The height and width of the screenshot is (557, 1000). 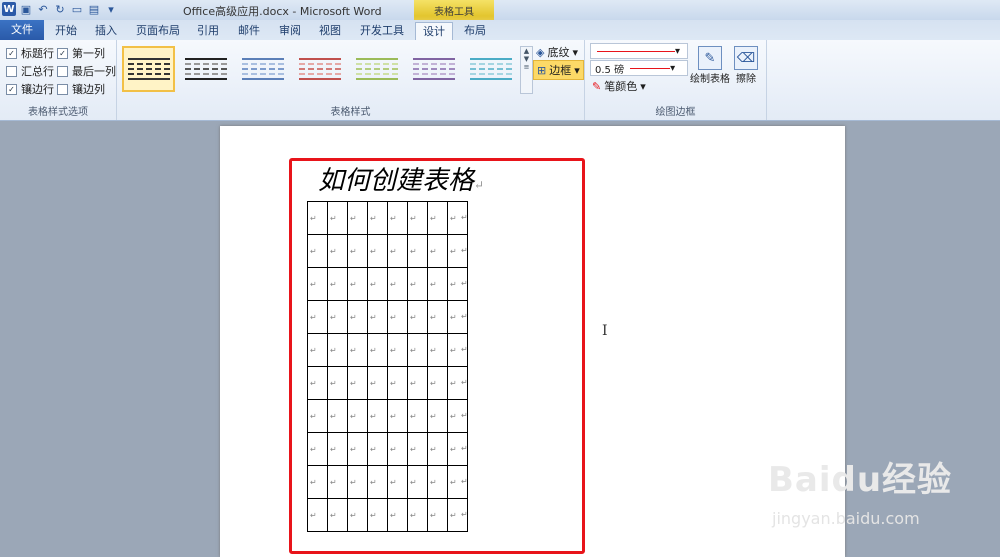 I want to click on tab-view: 视图, so click(x=330, y=31).